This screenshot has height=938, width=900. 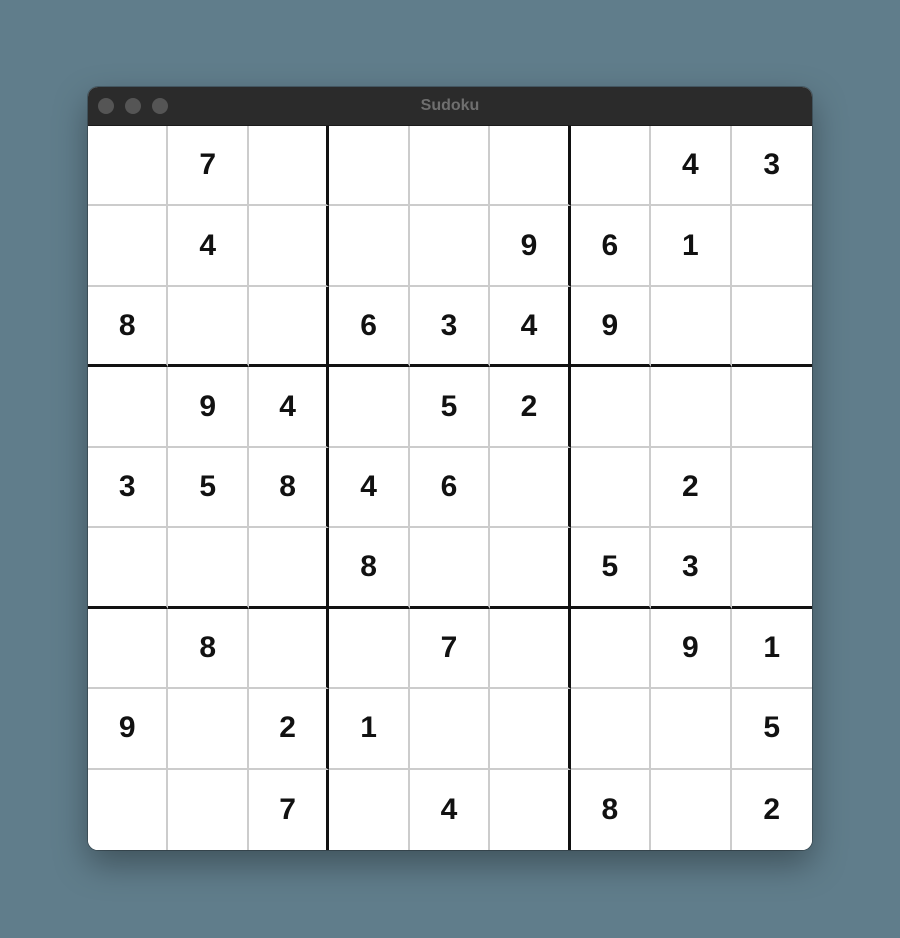 I want to click on sudoku-cell-r4-c8, so click(x=691, y=407).